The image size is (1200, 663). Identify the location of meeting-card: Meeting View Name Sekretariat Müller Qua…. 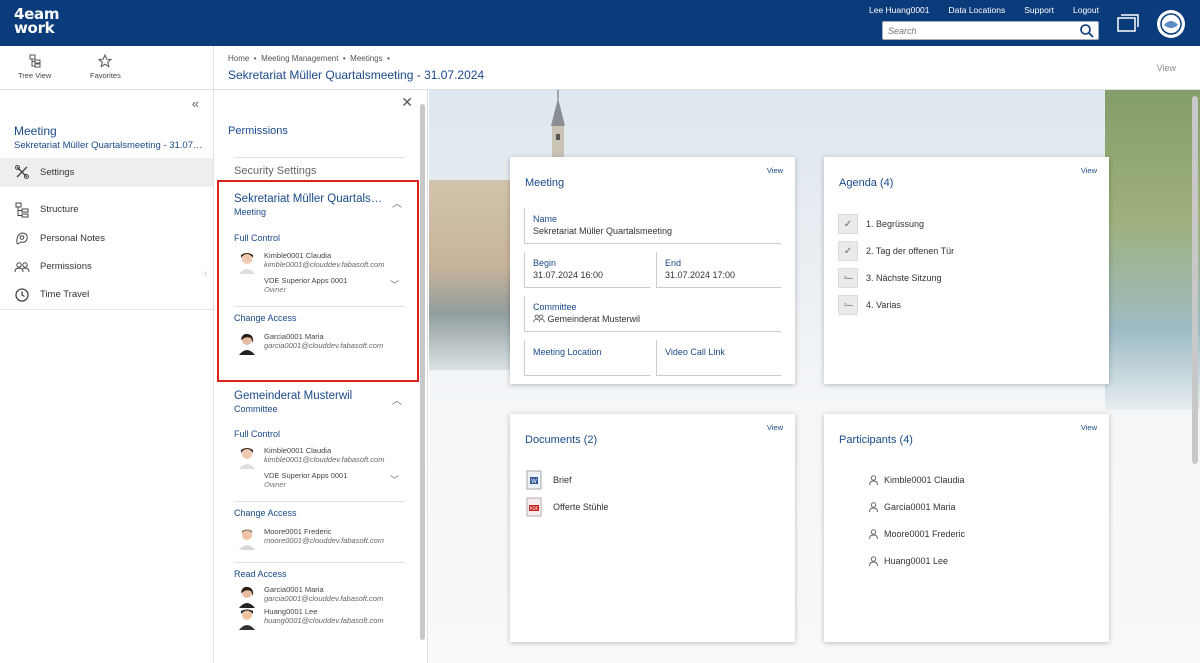
(652, 270).